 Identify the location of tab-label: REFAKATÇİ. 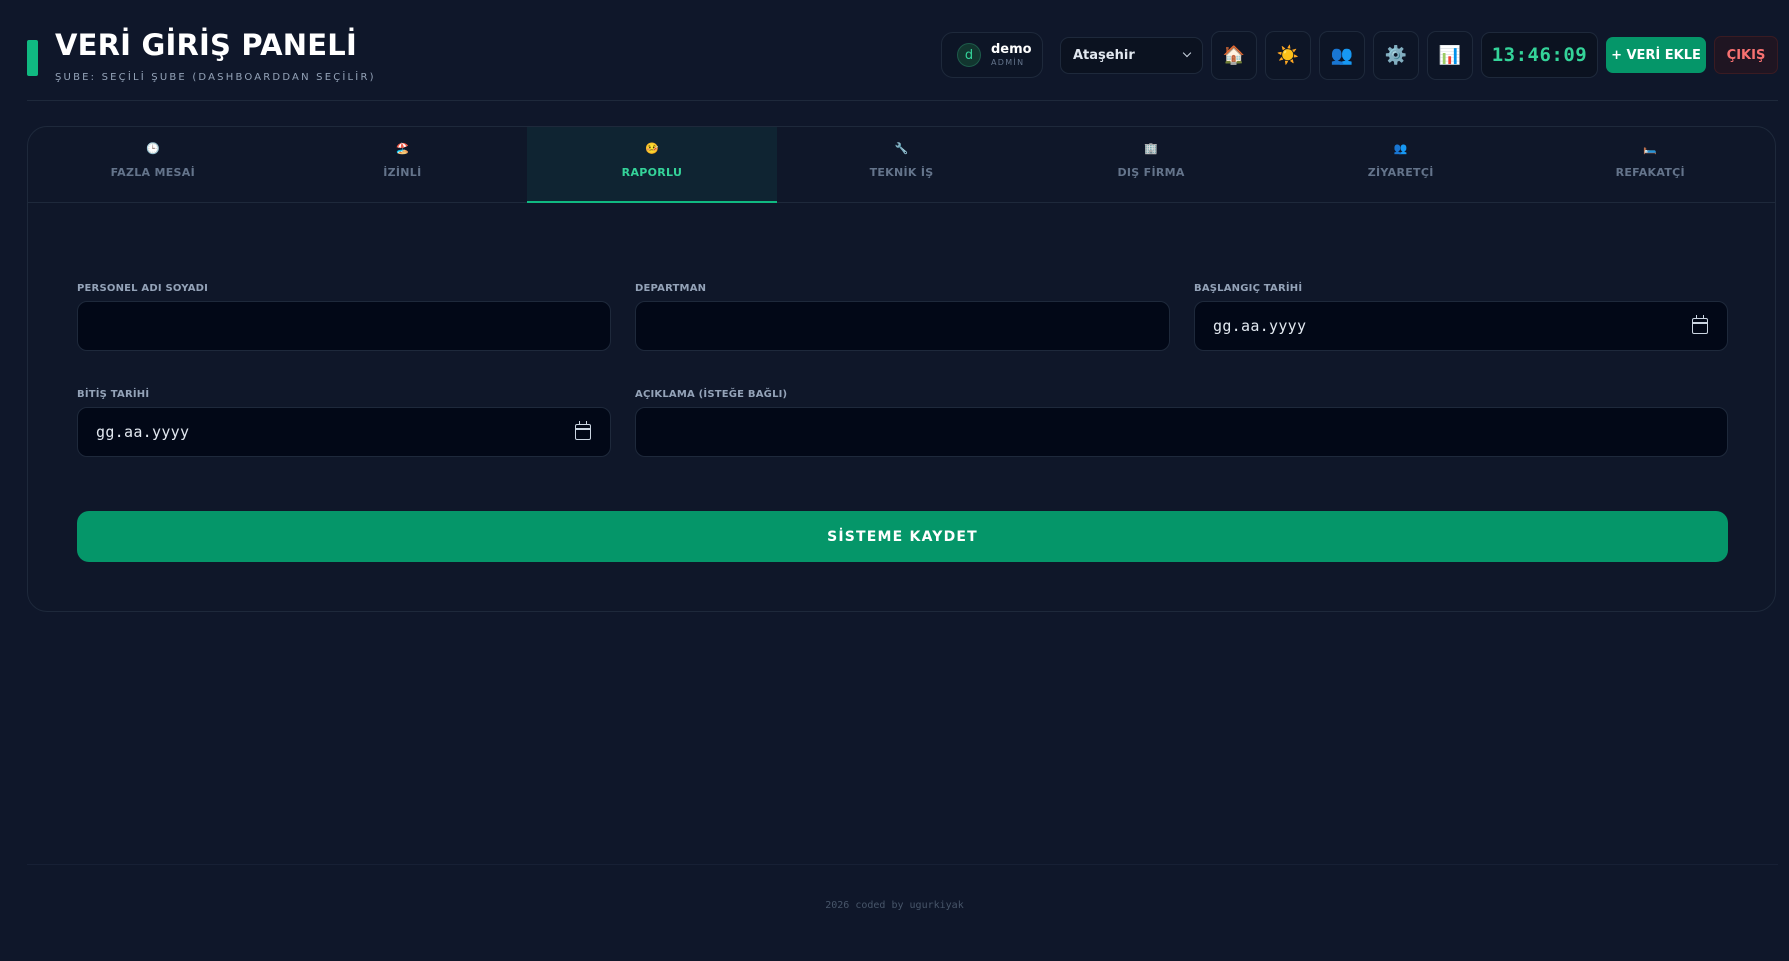
(1650, 172).